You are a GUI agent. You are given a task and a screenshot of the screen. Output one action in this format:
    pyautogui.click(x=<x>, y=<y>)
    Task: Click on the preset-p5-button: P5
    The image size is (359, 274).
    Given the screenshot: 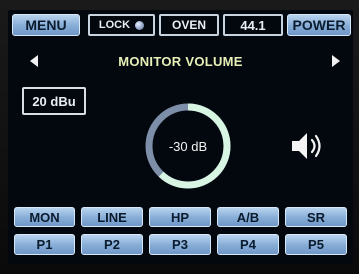 What is the action you would take?
    pyautogui.click(x=316, y=244)
    